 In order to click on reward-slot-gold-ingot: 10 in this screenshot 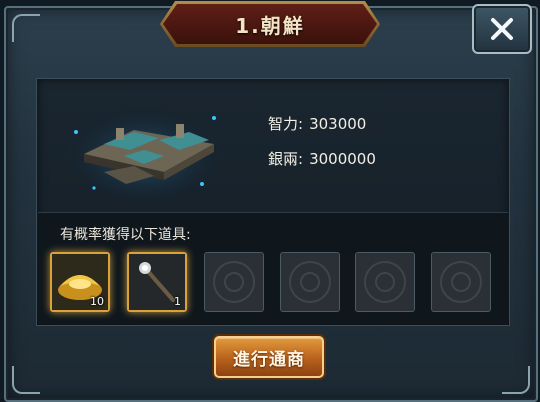, I will do `click(80, 282)`.